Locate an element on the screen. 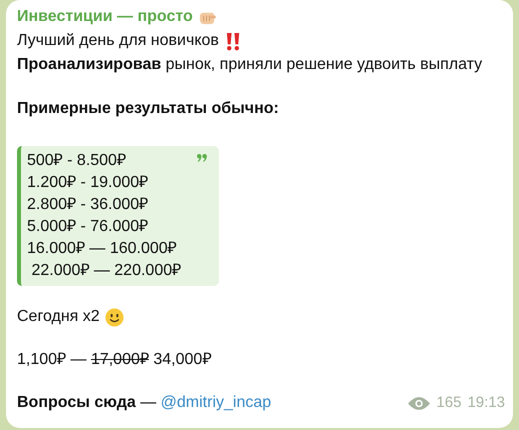  message-time: 19:13 is located at coordinates (486, 403).